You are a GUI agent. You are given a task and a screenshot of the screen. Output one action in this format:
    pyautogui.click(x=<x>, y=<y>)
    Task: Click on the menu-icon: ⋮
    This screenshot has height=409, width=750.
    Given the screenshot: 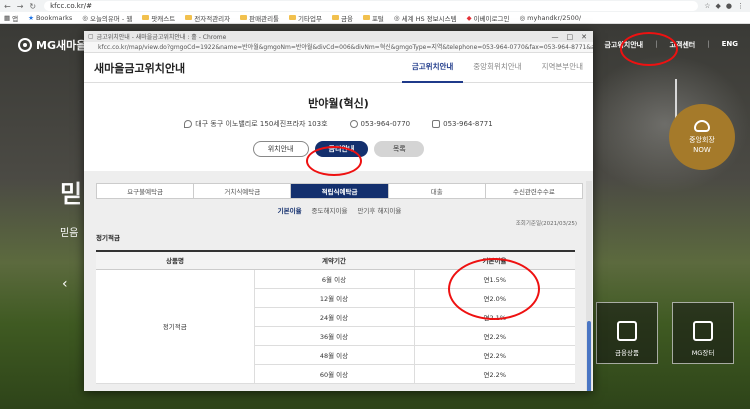 What is the action you would take?
    pyautogui.click(x=740, y=6)
    